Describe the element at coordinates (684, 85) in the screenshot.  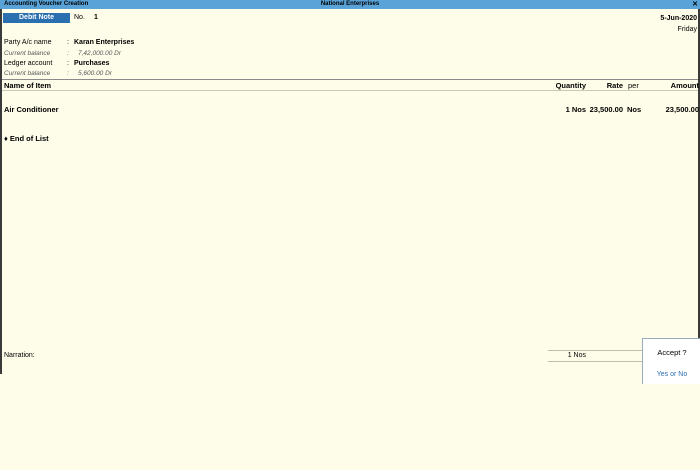
I see `column-header-amount: Amount` at that location.